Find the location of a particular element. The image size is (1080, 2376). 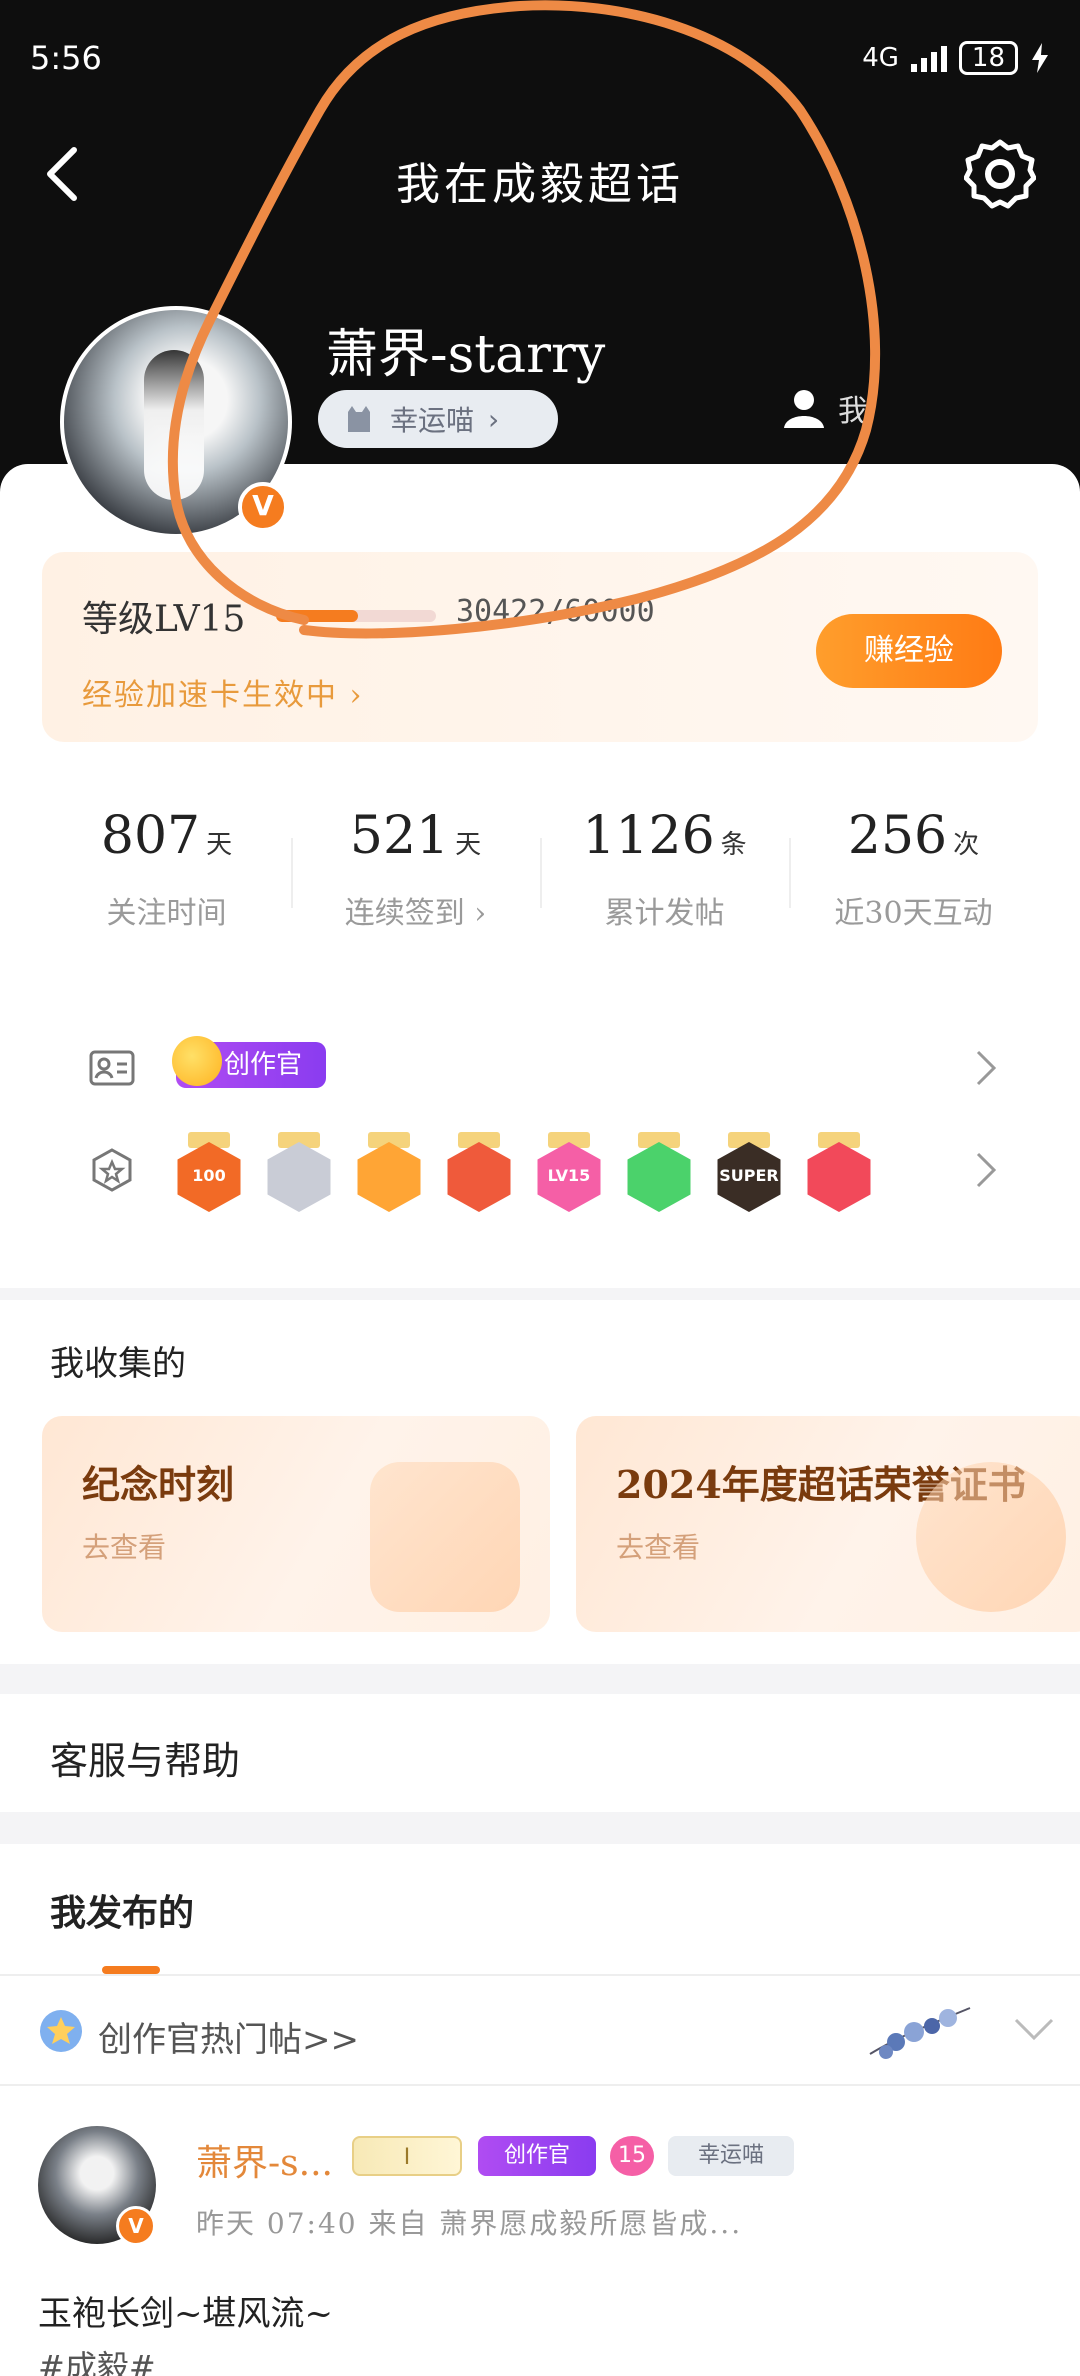

status-icons: 4G 18 is located at coordinates (956, 58).